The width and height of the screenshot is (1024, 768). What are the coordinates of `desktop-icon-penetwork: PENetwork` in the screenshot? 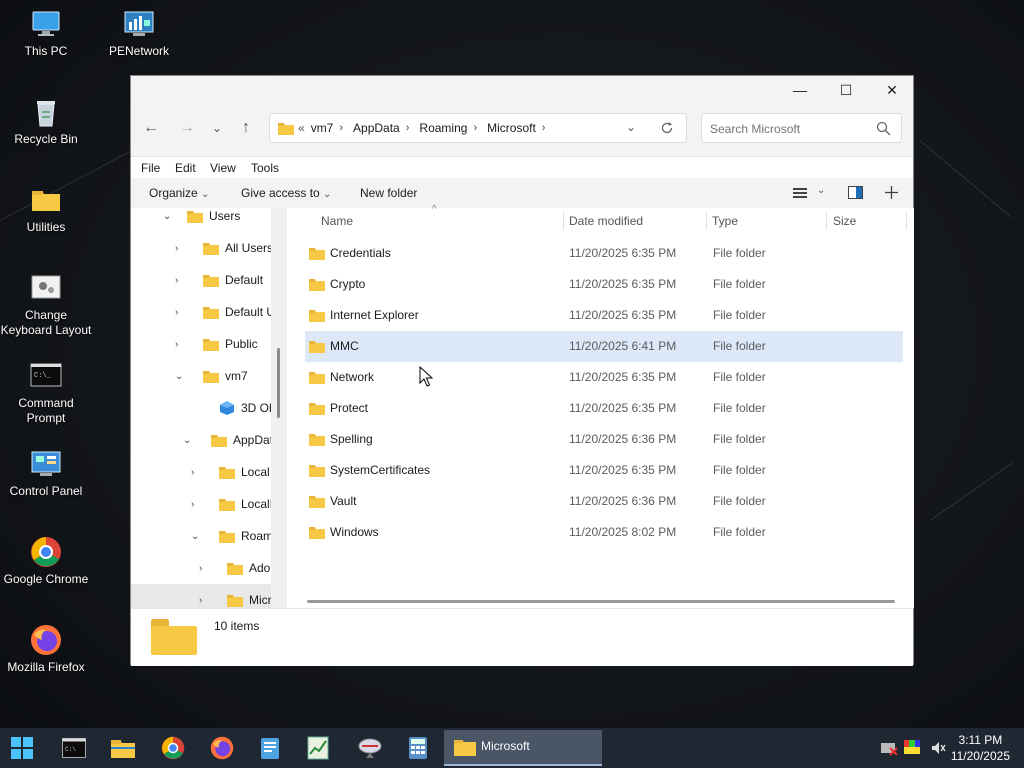 It's located at (139, 33).